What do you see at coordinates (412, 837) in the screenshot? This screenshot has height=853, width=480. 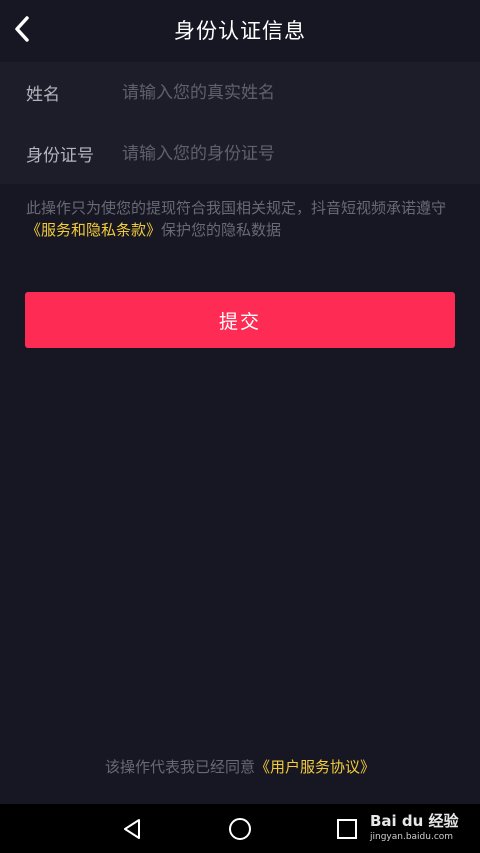 I see `watermark-url: jingyan.baidu.com` at bounding box center [412, 837].